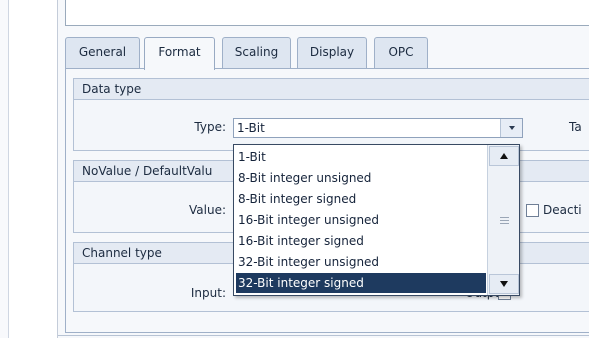 The height and width of the screenshot is (338, 589). Describe the element at coordinates (147, 171) in the screenshot. I see `novalue-title: NoValue / DefaultValu` at that location.